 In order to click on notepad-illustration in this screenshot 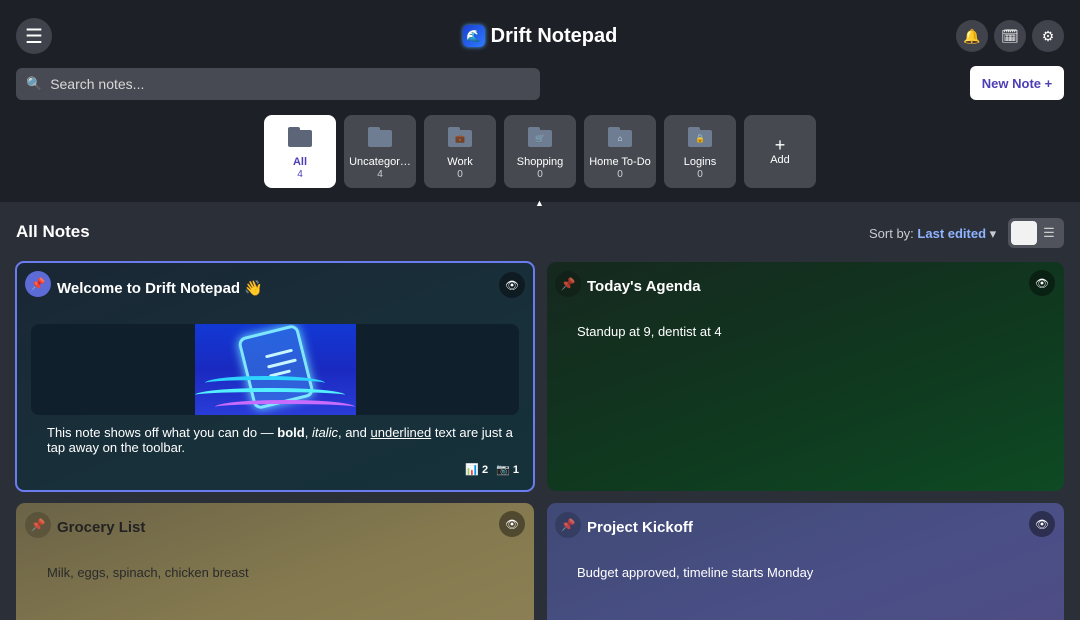, I will do `click(275, 369)`.